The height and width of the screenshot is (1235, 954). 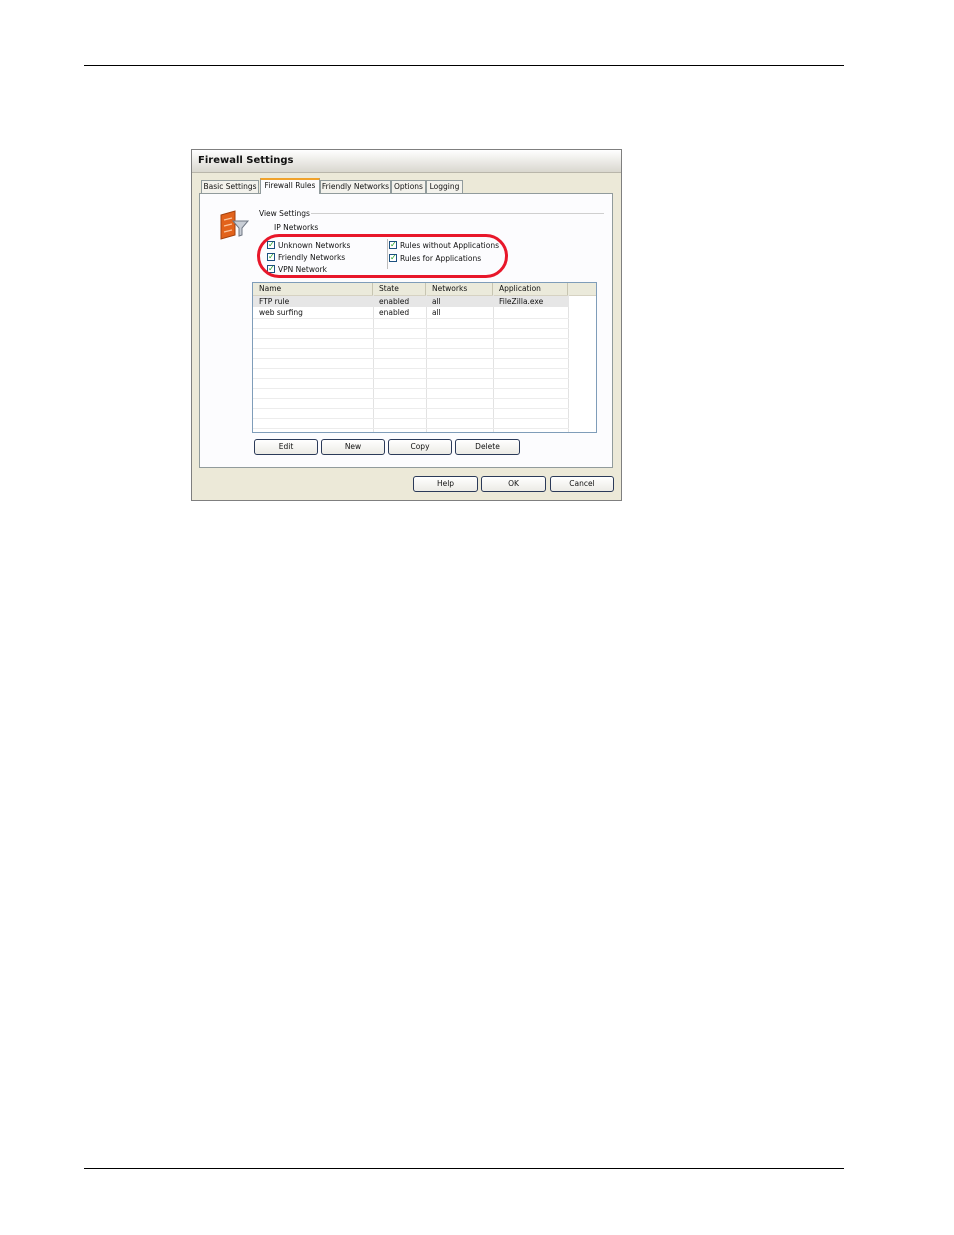 What do you see at coordinates (234, 225) in the screenshot?
I see `firewall-filter-icon` at bounding box center [234, 225].